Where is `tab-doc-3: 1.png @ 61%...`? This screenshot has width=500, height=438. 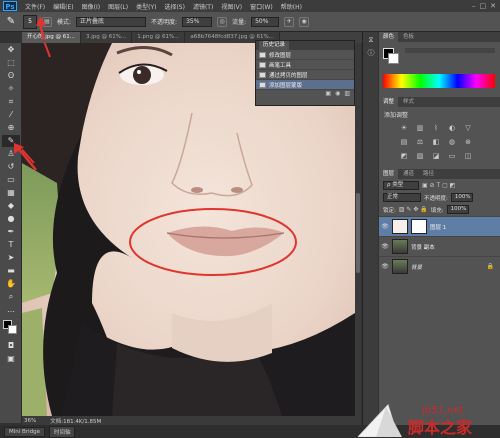 tab-doc-3: 1.png @ 61%... is located at coordinates (159, 37).